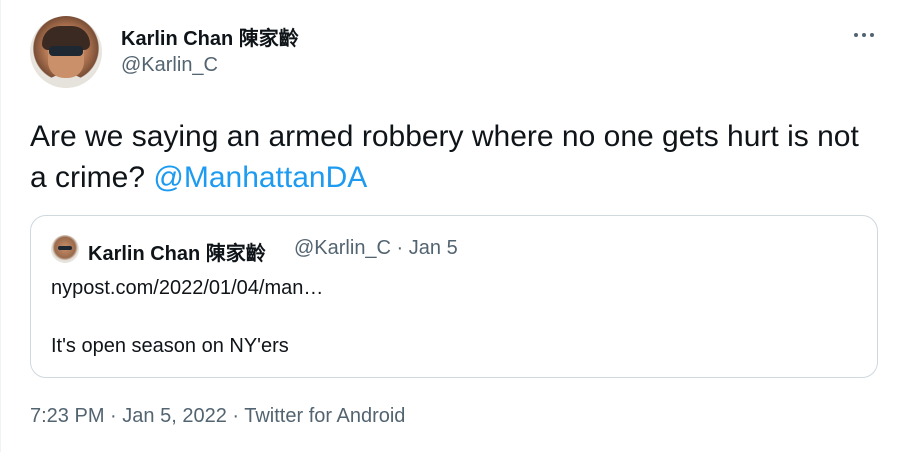 The width and height of the screenshot is (908, 452). What do you see at coordinates (170, 346) in the screenshot?
I see `quoted-tweet-text: It's open season on NY'ers` at bounding box center [170, 346].